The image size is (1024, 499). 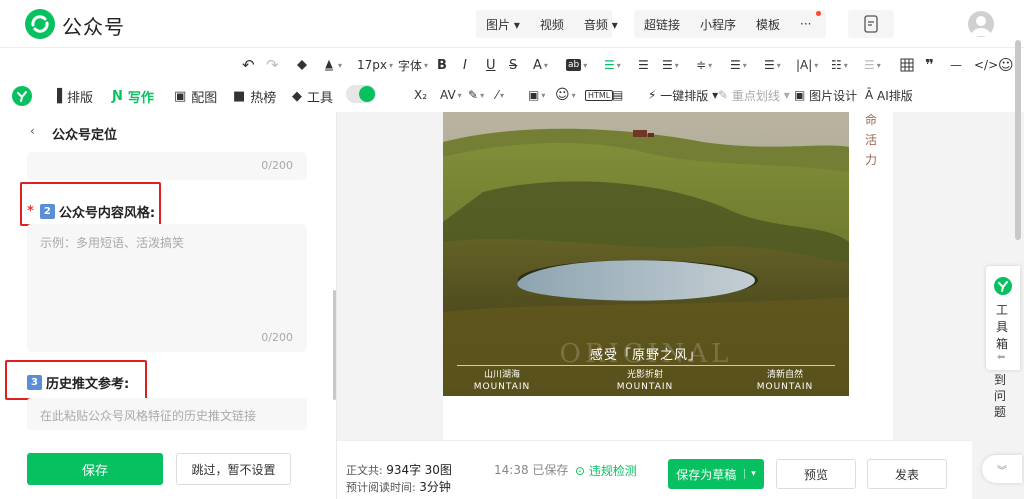 What do you see at coordinates (312, 96) in the screenshot?
I see `tab-tools: ◆ 工具` at bounding box center [312, 96].